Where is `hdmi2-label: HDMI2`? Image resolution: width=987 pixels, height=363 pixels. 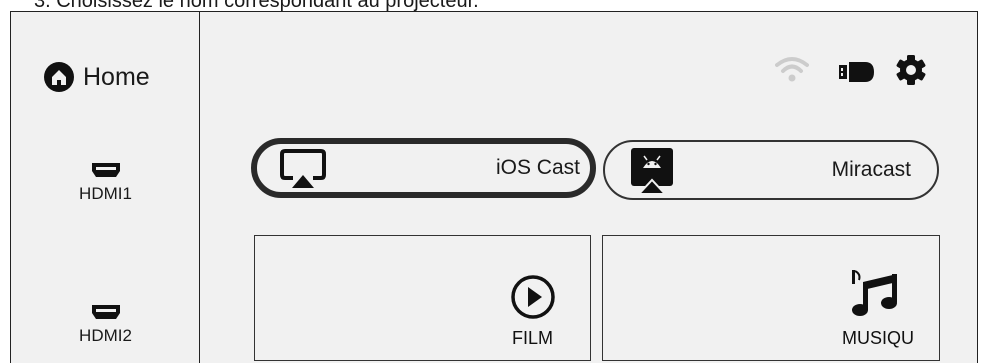 hdmi2-label: HDMI2 is located at coordinates (105, 335).